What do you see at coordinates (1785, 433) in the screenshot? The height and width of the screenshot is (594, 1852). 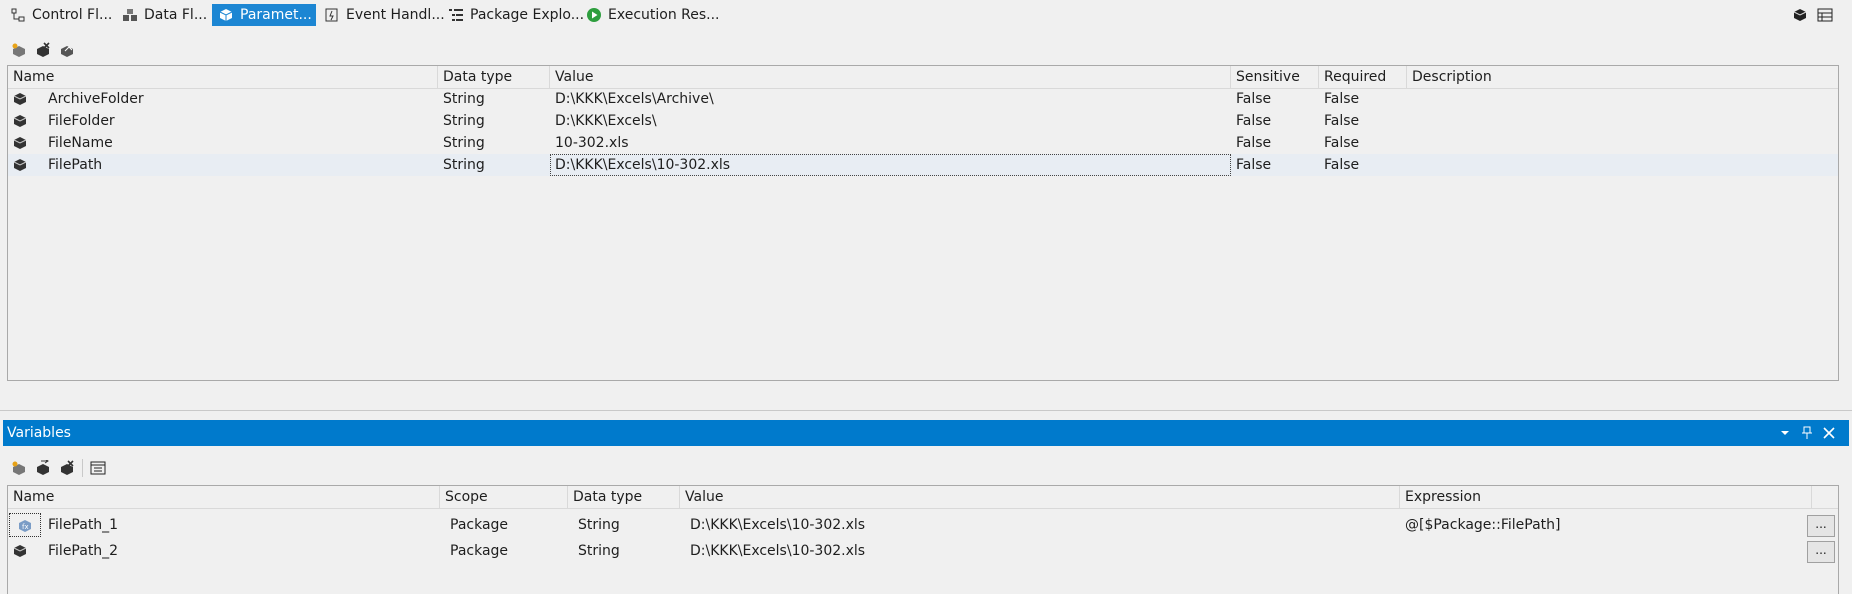 I see `dropdown-icon` at bounding box center [1785, 433].